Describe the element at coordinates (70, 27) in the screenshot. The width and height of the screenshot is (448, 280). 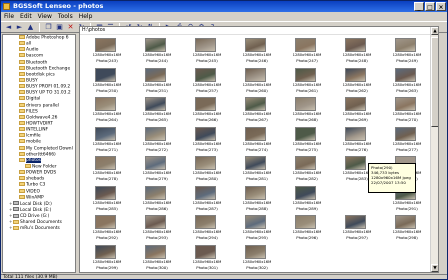
I see `delete-icon: ✕` at that location.